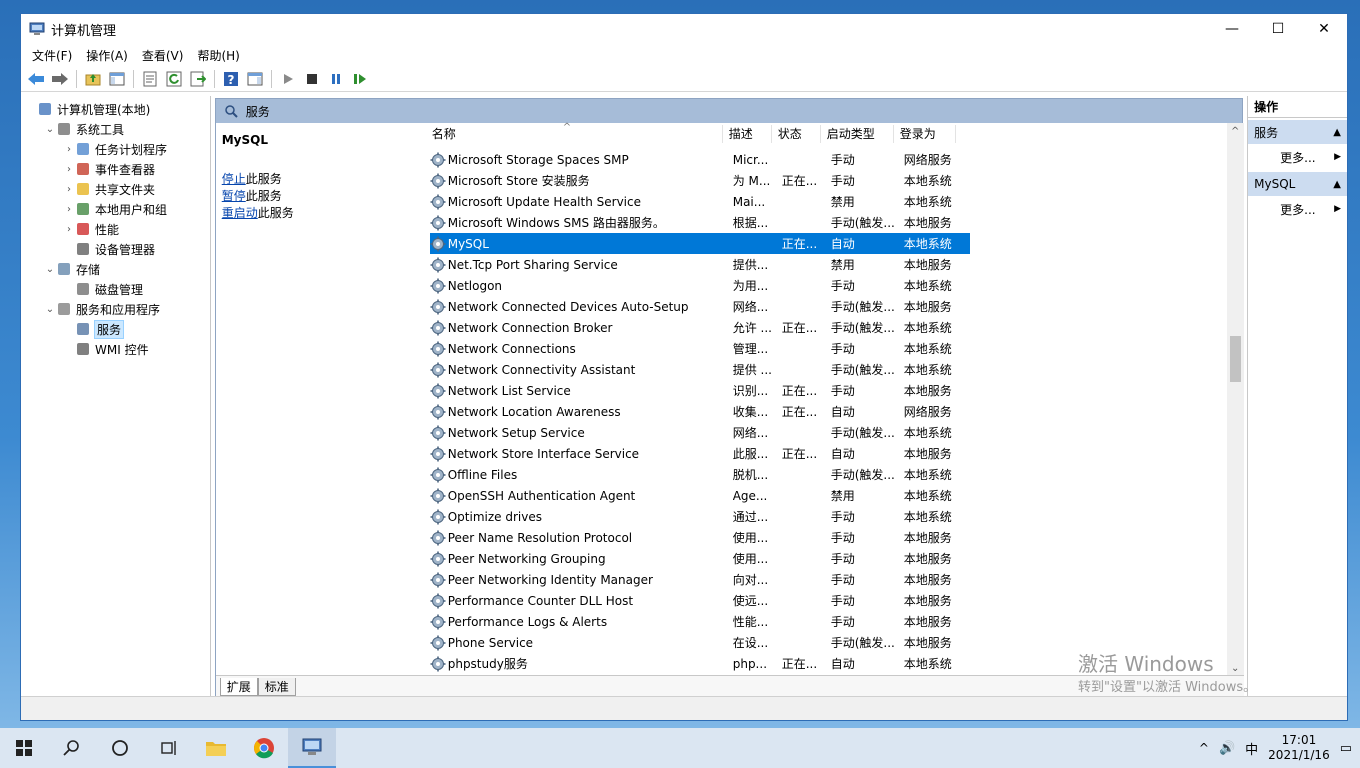 Image resolution: width=1360 pixels, height=768 pixels. Describe the element at coordinates (218, 55) in the screenshot. I see `menu-help: 帮助(H)` at that location.